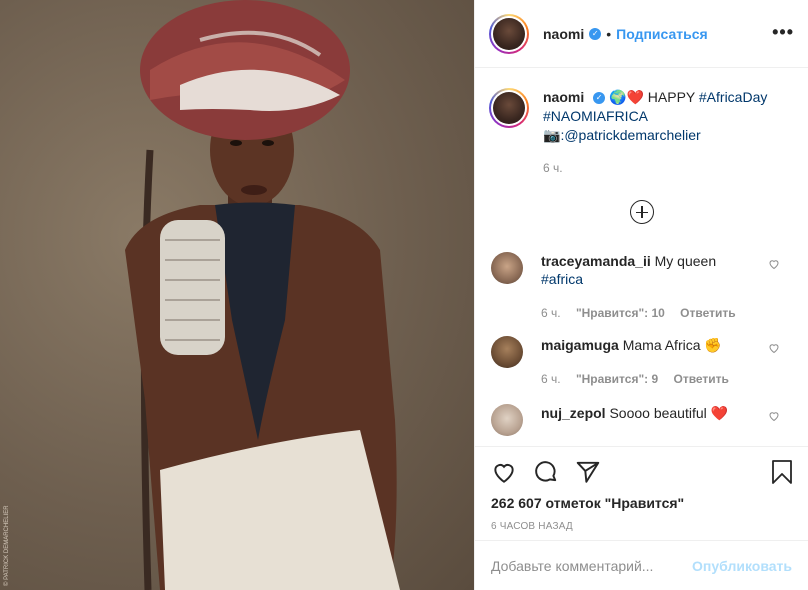 The image size is (808, 590). I want to click on caption-story-ring, so click(509, 108).